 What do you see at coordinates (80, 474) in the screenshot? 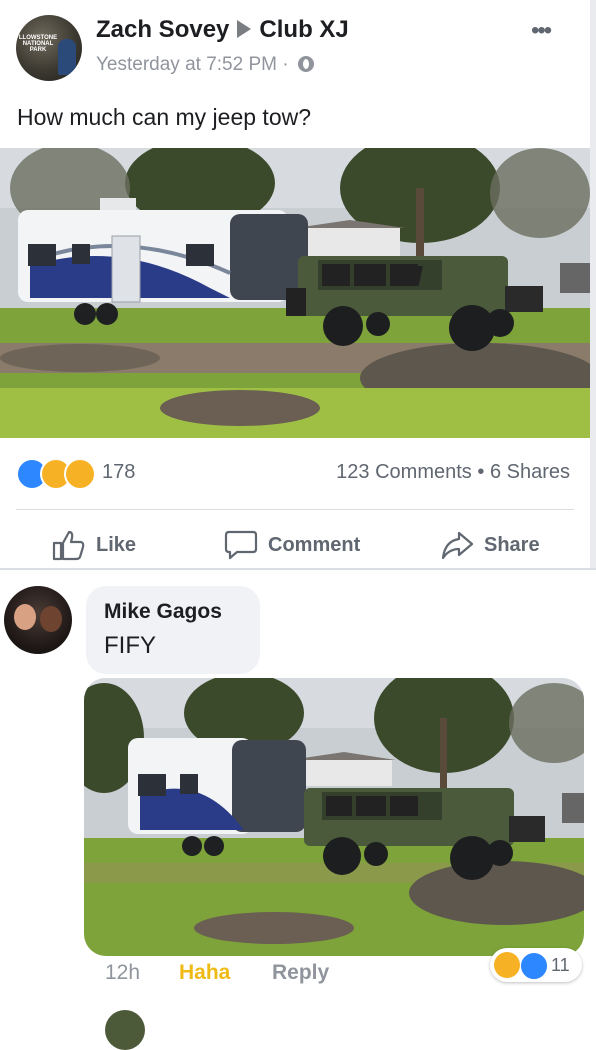
I see `wow-reaction-icon` at bounding box center [80, 474].